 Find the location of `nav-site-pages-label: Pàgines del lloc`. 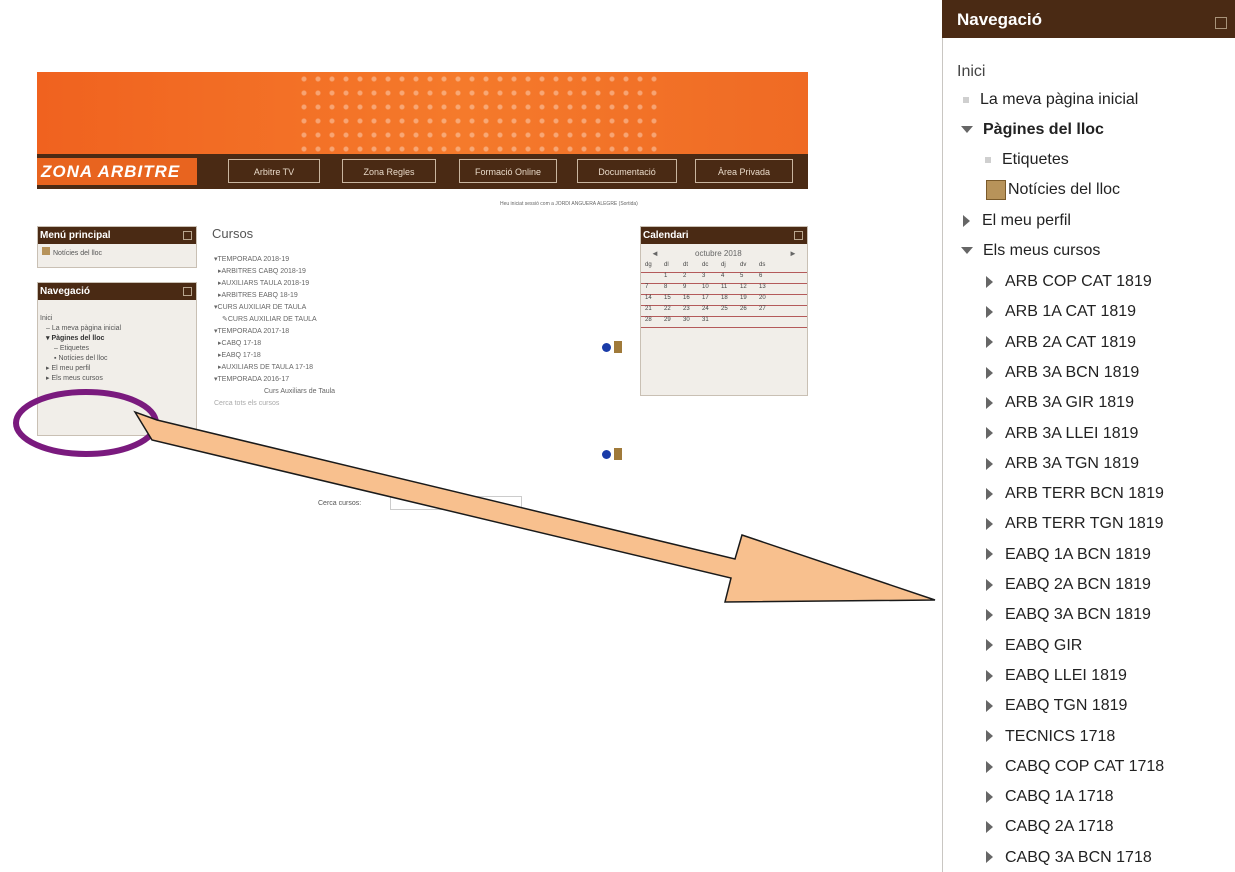

nav-site-pages-label: Pàgines del lloc is located at coordinates (1043, 129).